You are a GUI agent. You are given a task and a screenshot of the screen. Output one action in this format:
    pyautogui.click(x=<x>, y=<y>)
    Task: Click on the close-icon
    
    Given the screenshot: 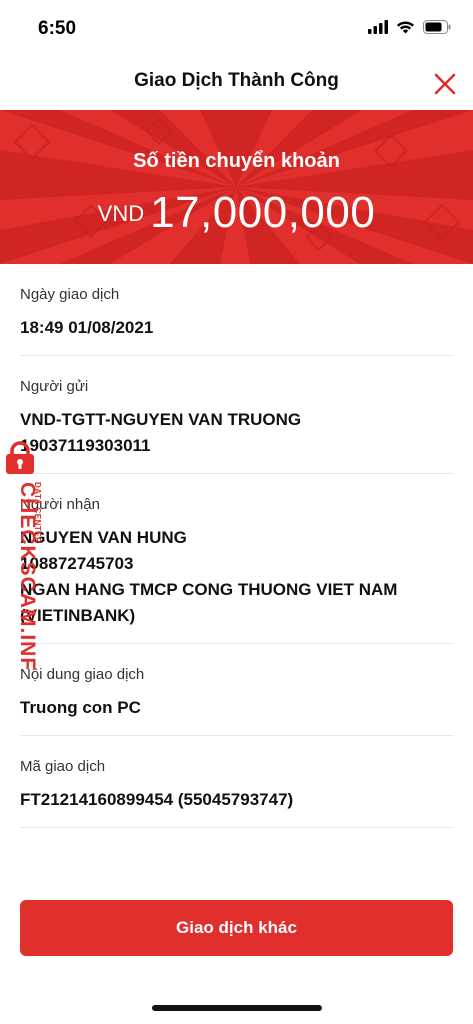 What is the action you would take?
    pyautogui.click(x=445, y=84)
    